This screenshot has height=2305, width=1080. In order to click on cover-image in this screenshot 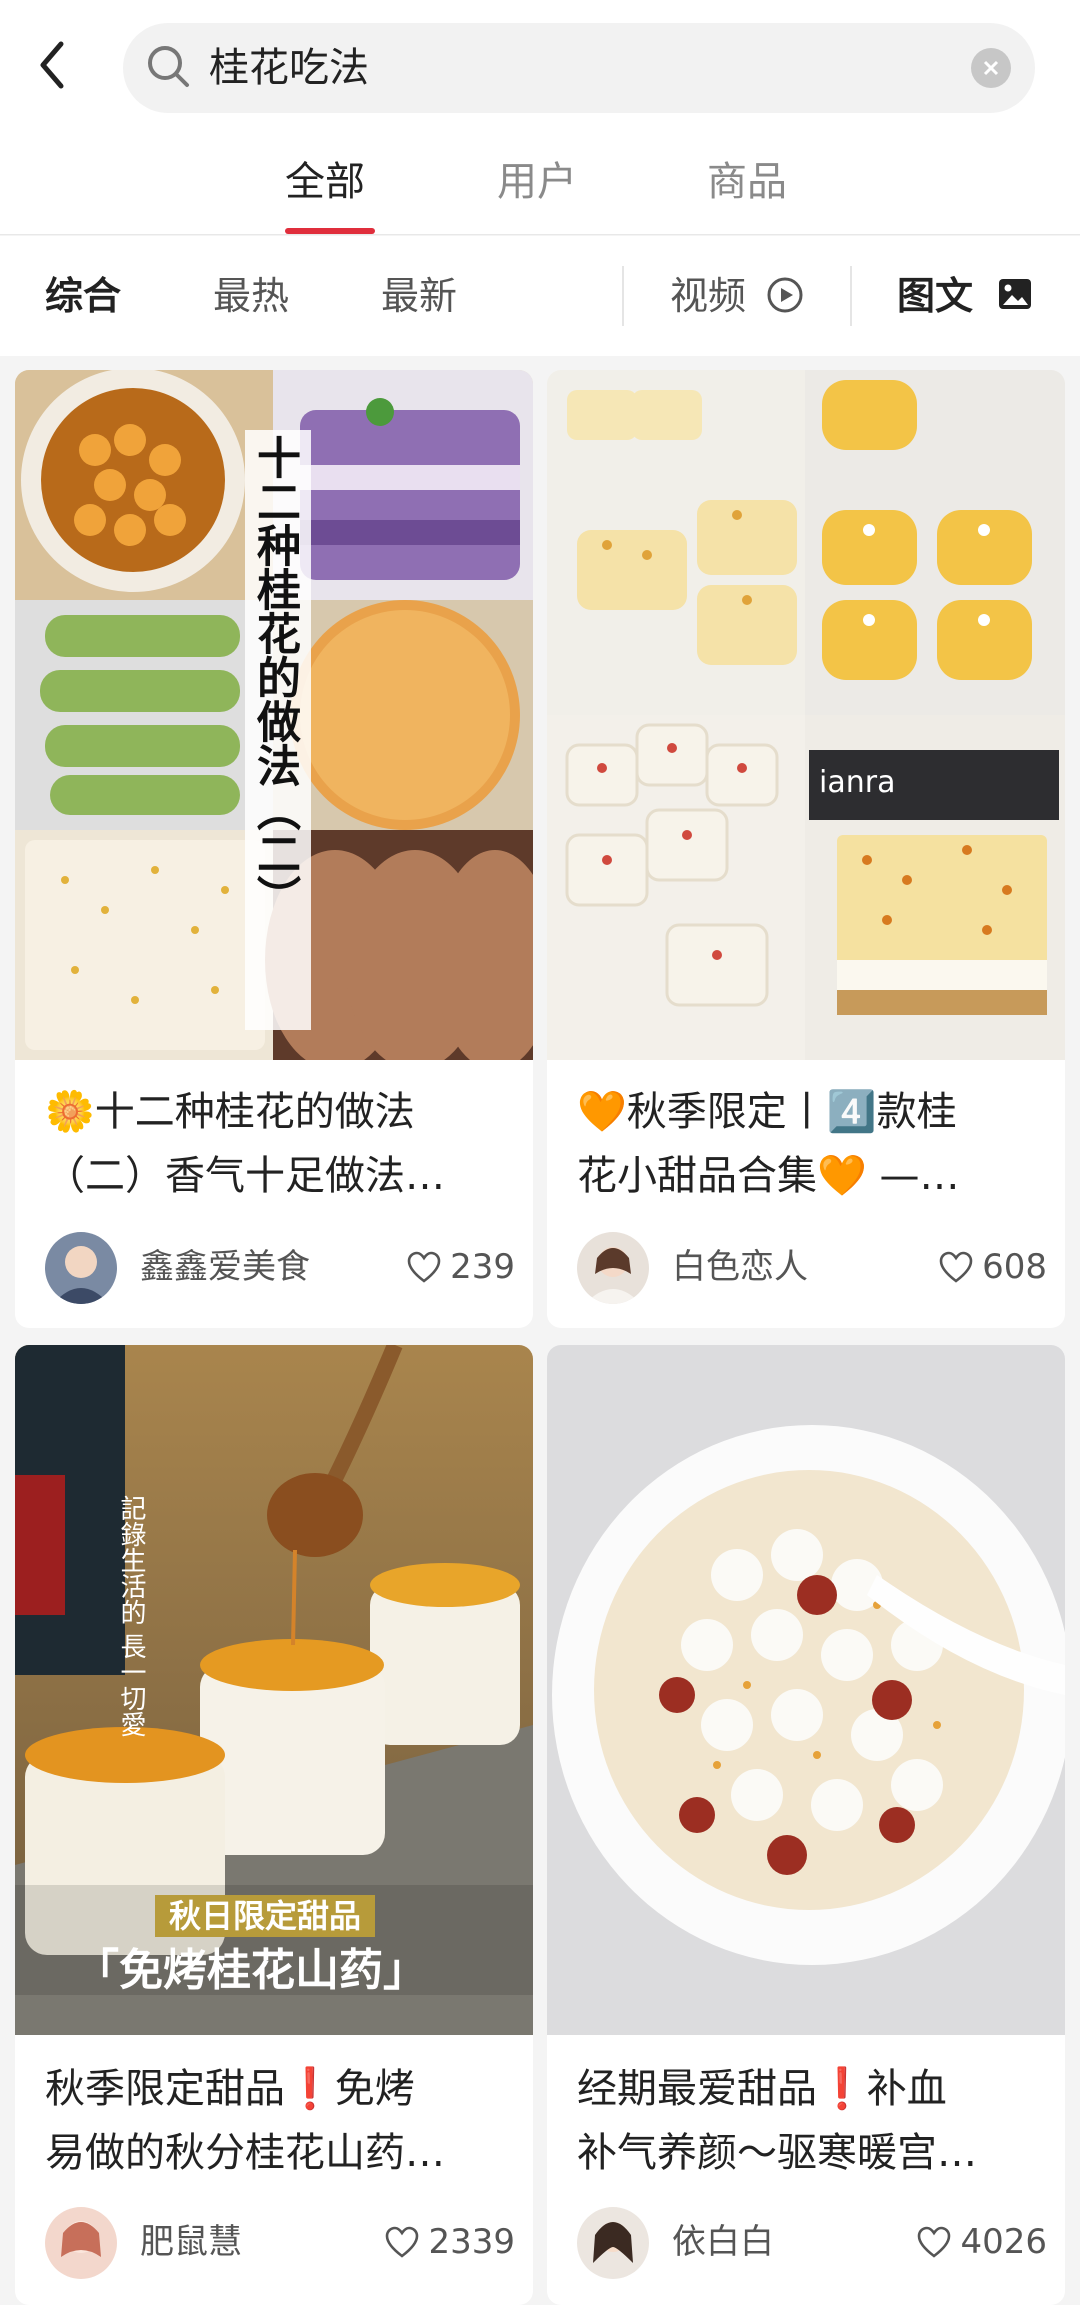, I will do `click(806, 1690)`.